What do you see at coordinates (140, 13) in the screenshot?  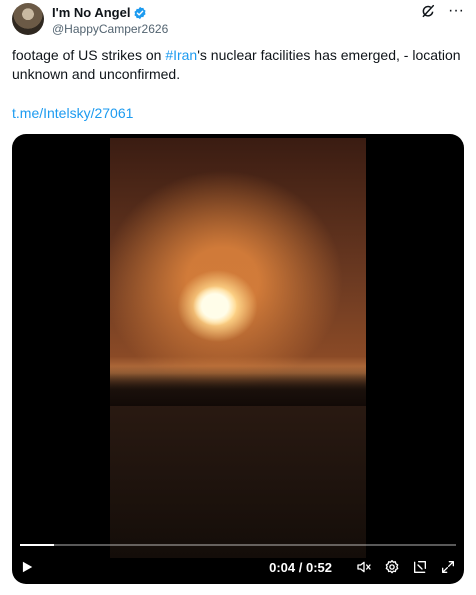 I see `verified-badge-icon` at bounding box center [140, 13].